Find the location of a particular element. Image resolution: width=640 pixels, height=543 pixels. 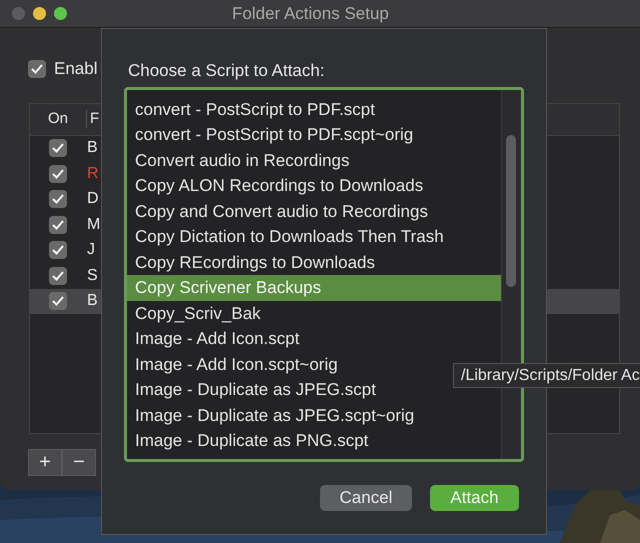

folder-name: M is located at coordinates (93, 224).